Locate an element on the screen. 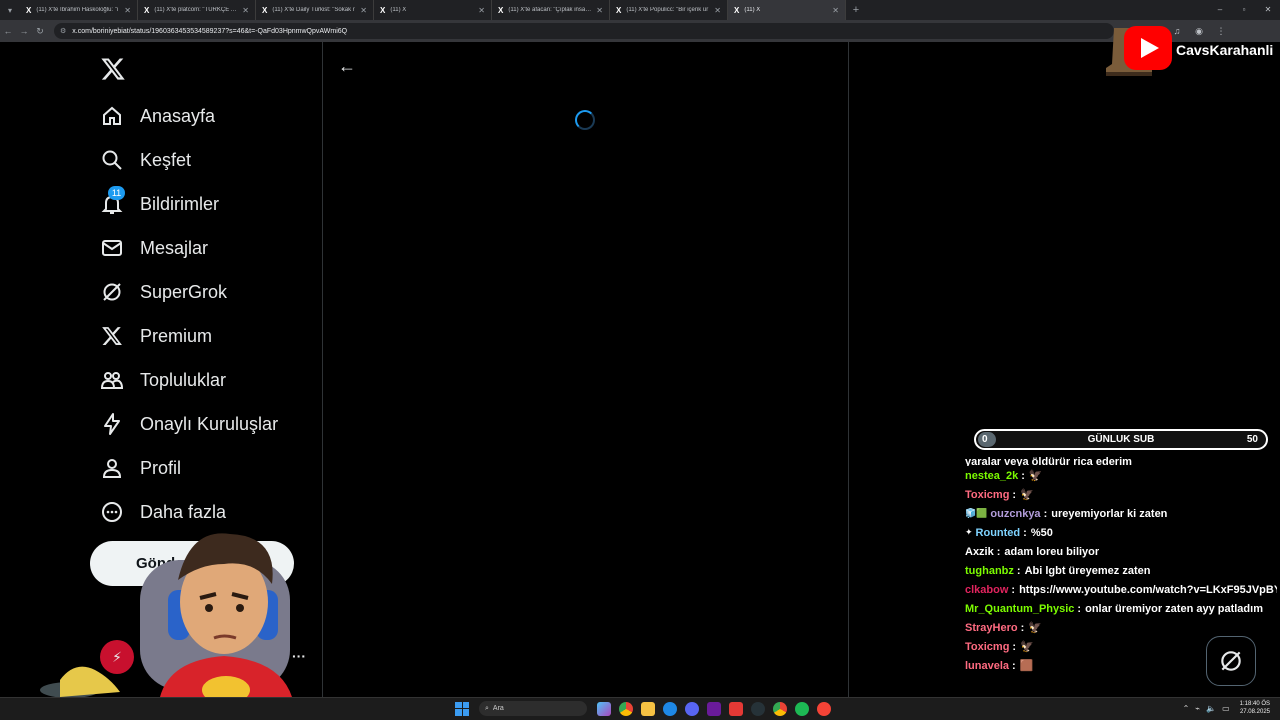 Image resolution: width=1280 pixels, height=720 pixels. sidebar-item-keşfet: Keşfet is located at coordinates (189, 160).